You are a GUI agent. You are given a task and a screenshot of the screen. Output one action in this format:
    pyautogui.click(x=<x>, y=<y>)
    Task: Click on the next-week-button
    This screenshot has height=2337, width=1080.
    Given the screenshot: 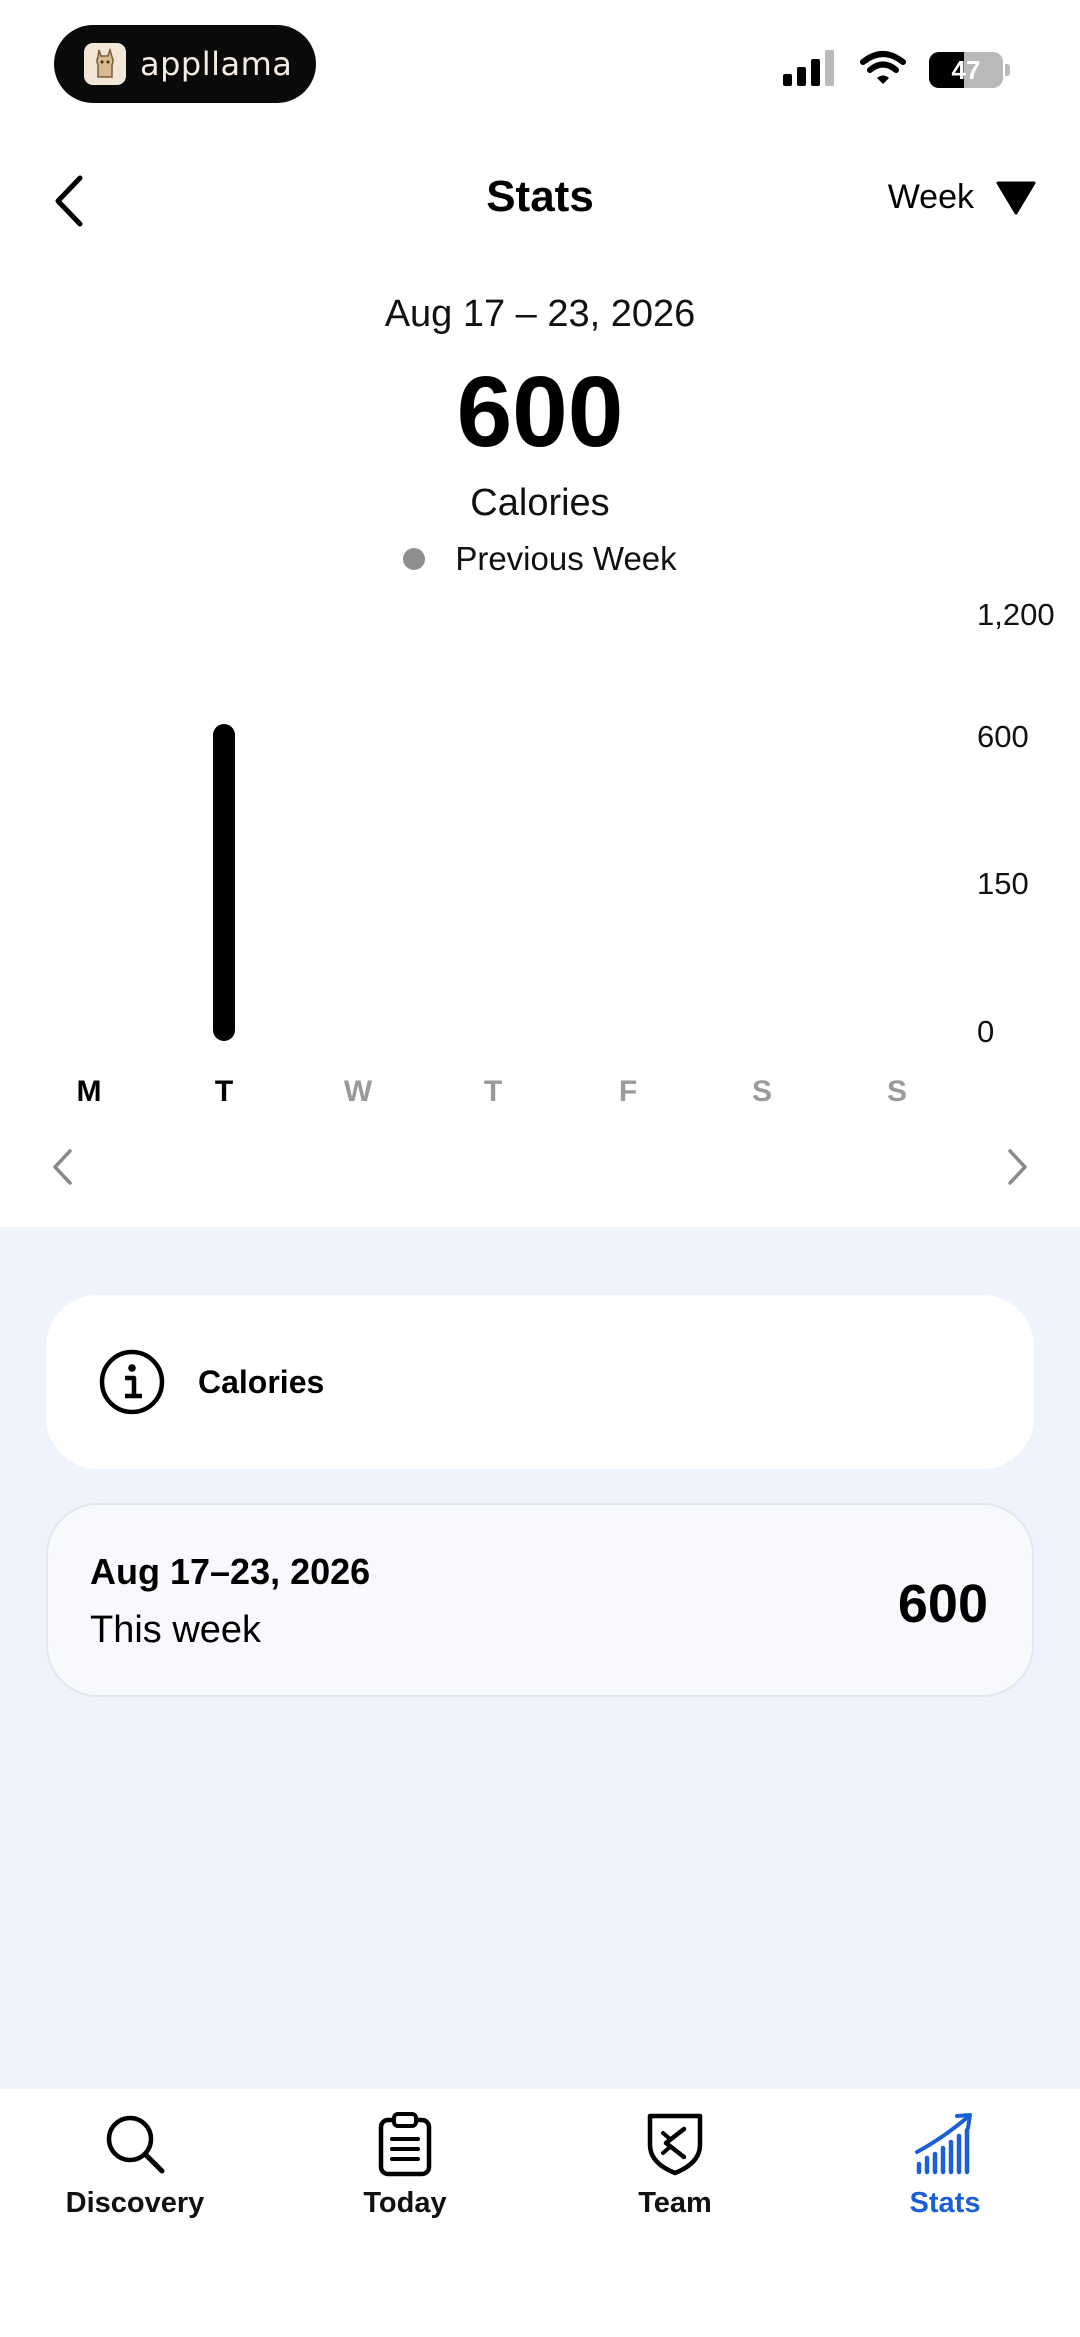 What is the action you would take?
    pyautogui.click(x=1018, y=1167)
    